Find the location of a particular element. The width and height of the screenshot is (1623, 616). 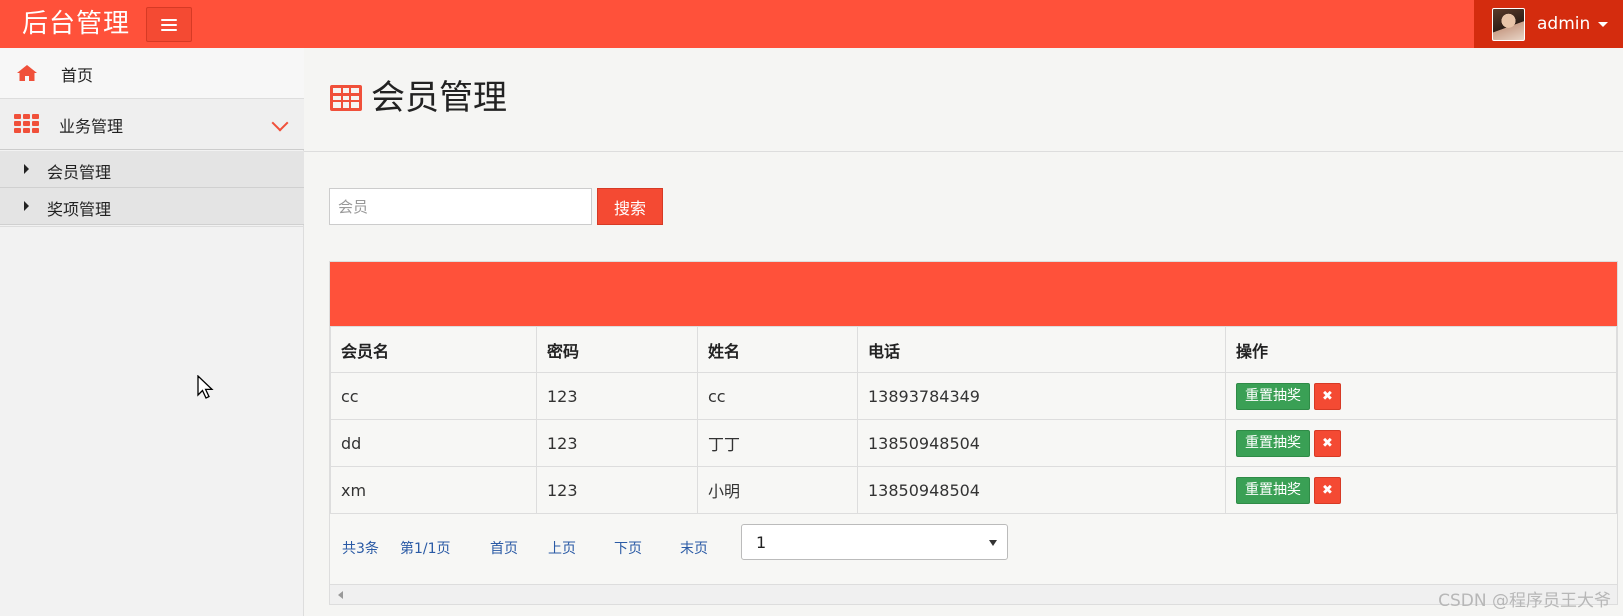

sidebar-item-label: 首页 is located at coordinates (77, 75).